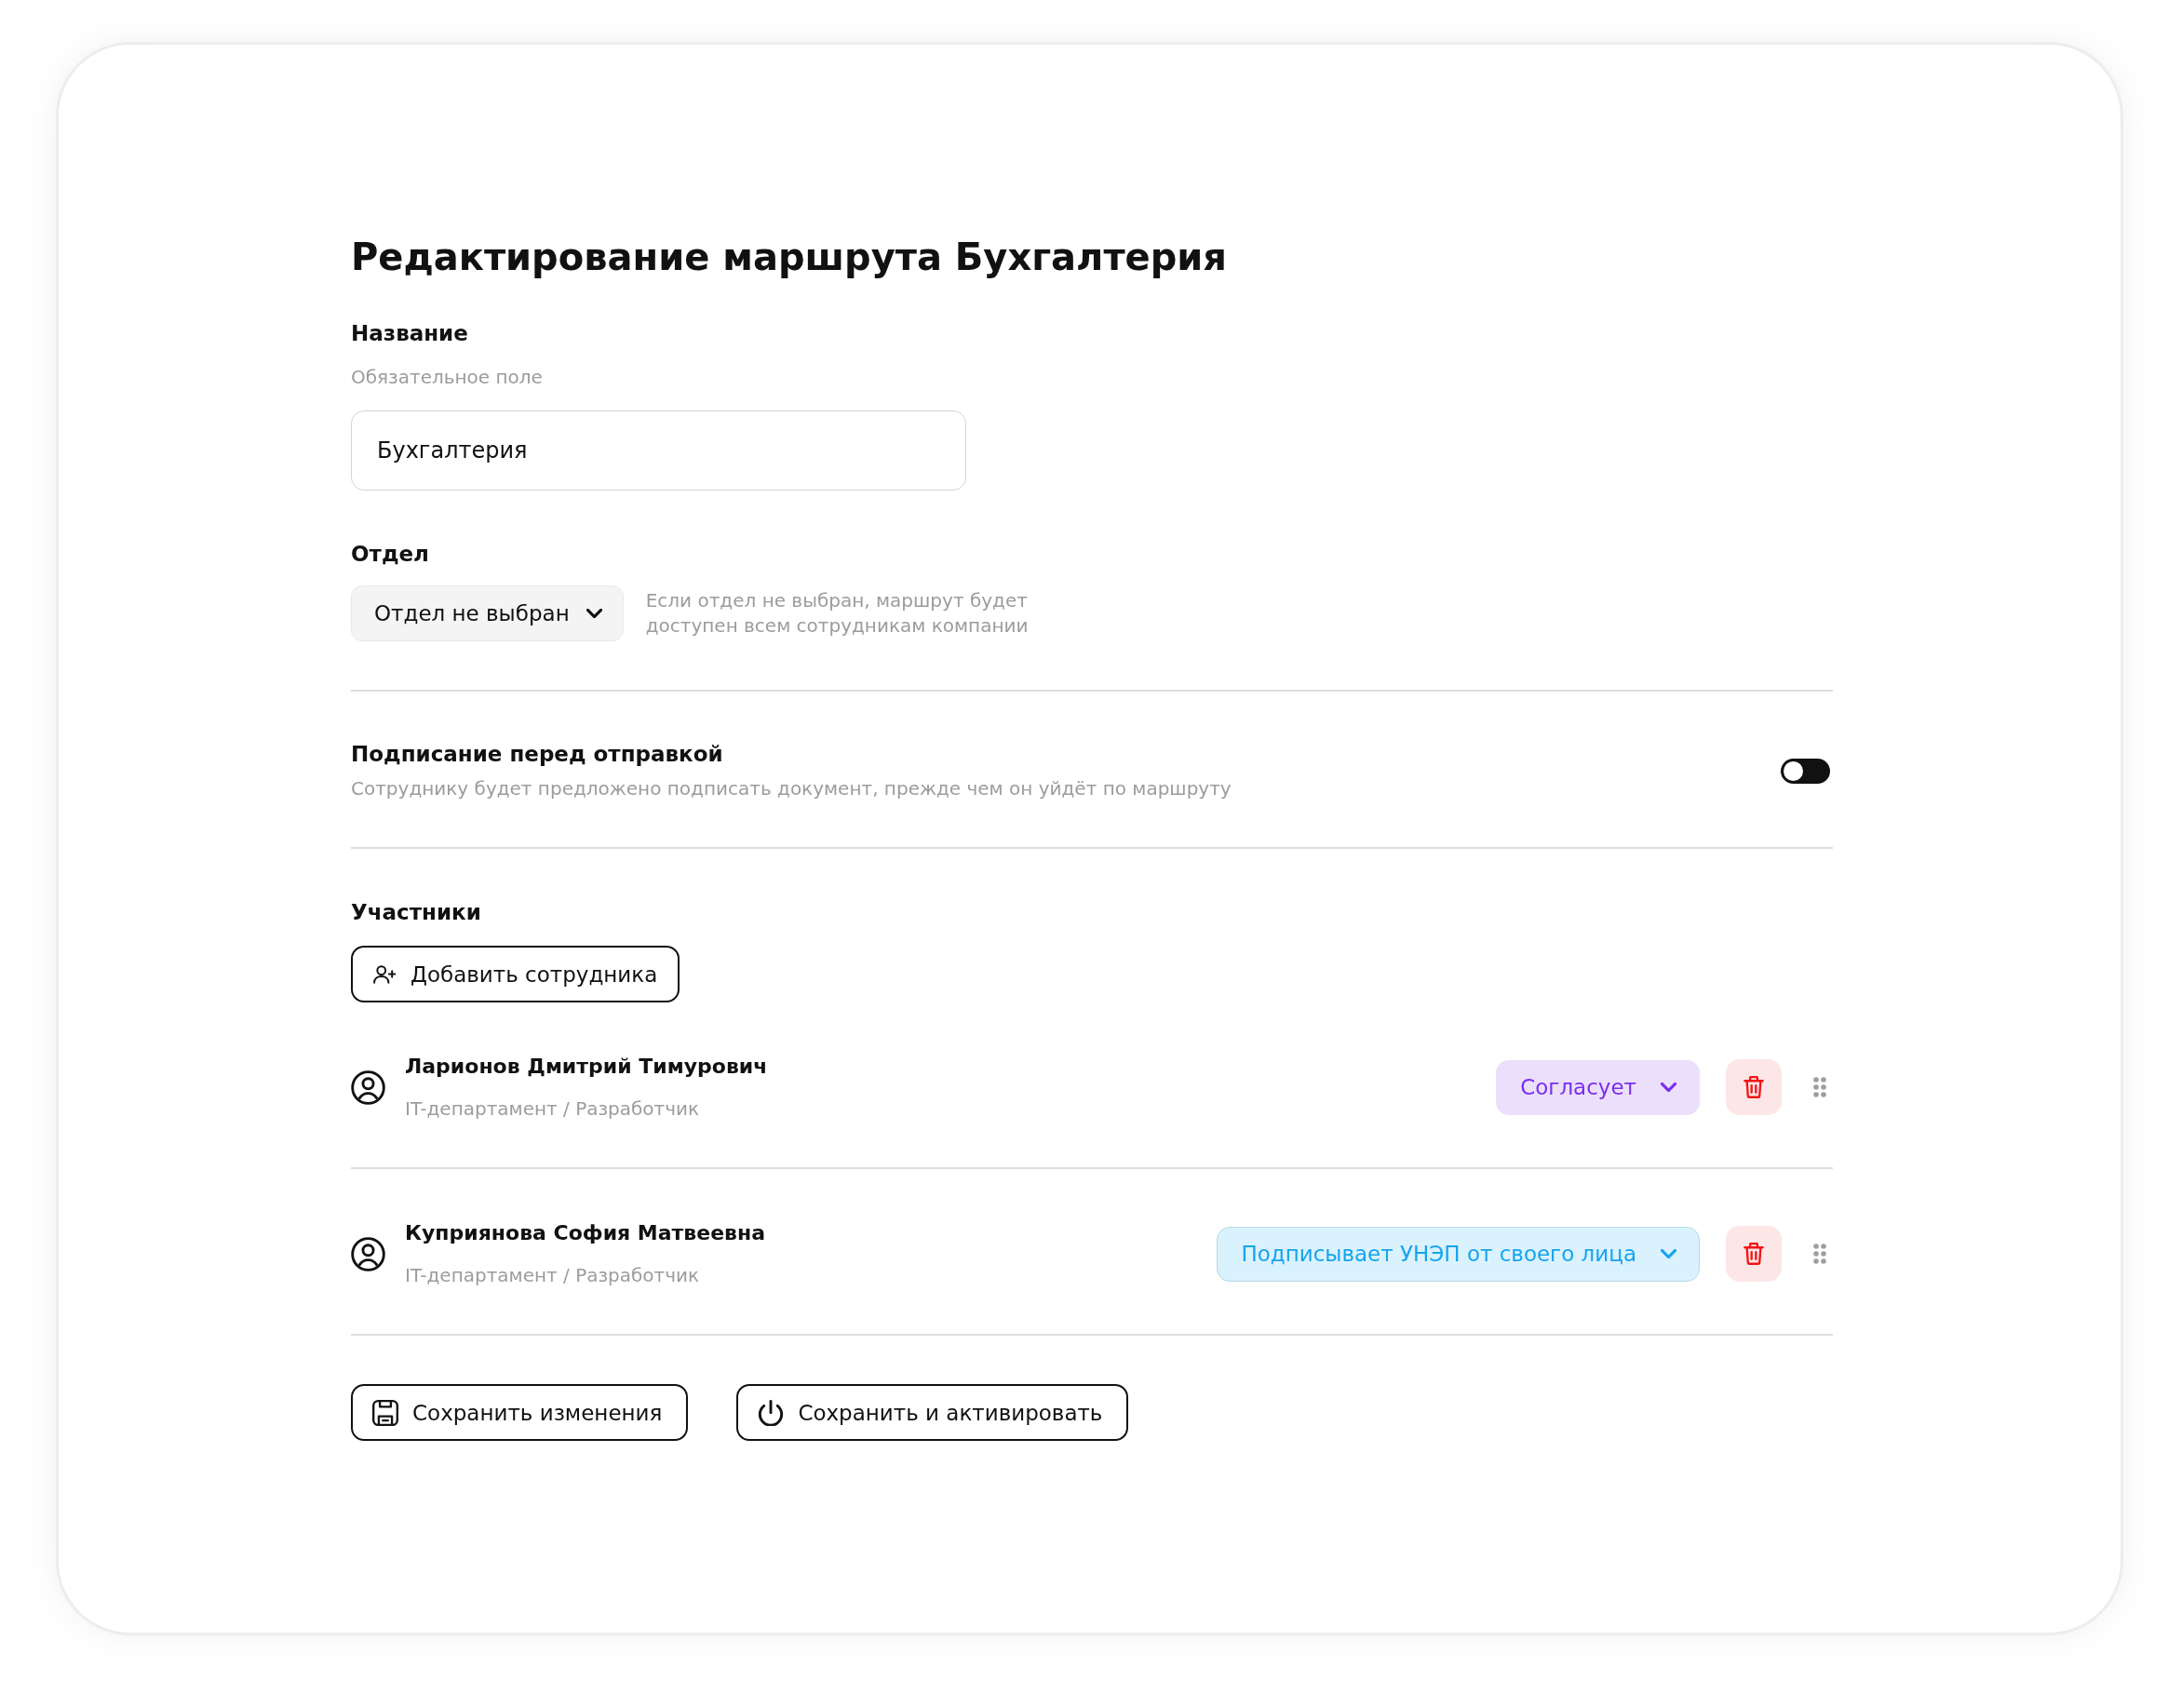 Image resolution: width=2181 pixels, height=1708 pixels. Describe the element at coordinates (390, 554) in the screenshot. I see `field-label: Отдел` at that location.